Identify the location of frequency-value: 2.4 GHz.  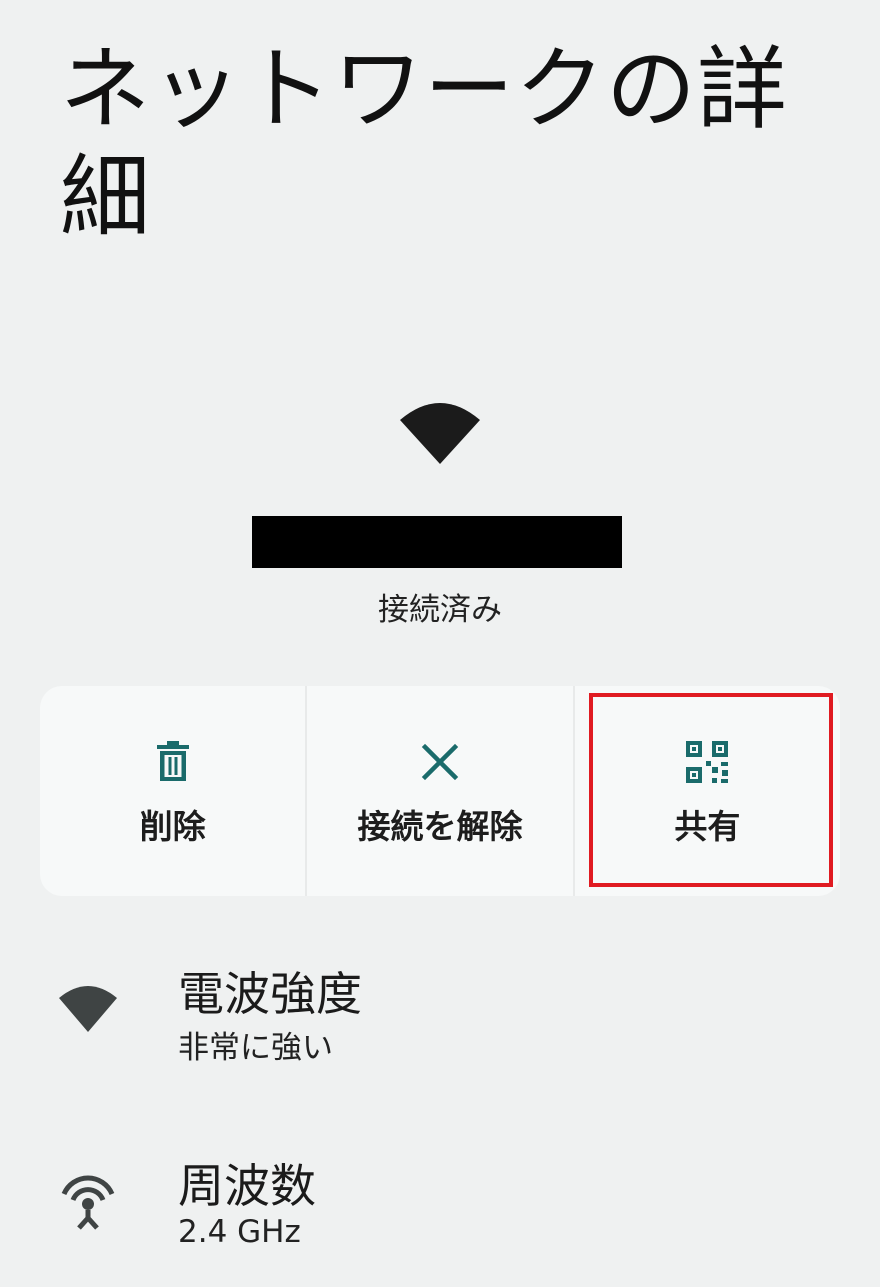
(239, 1232).